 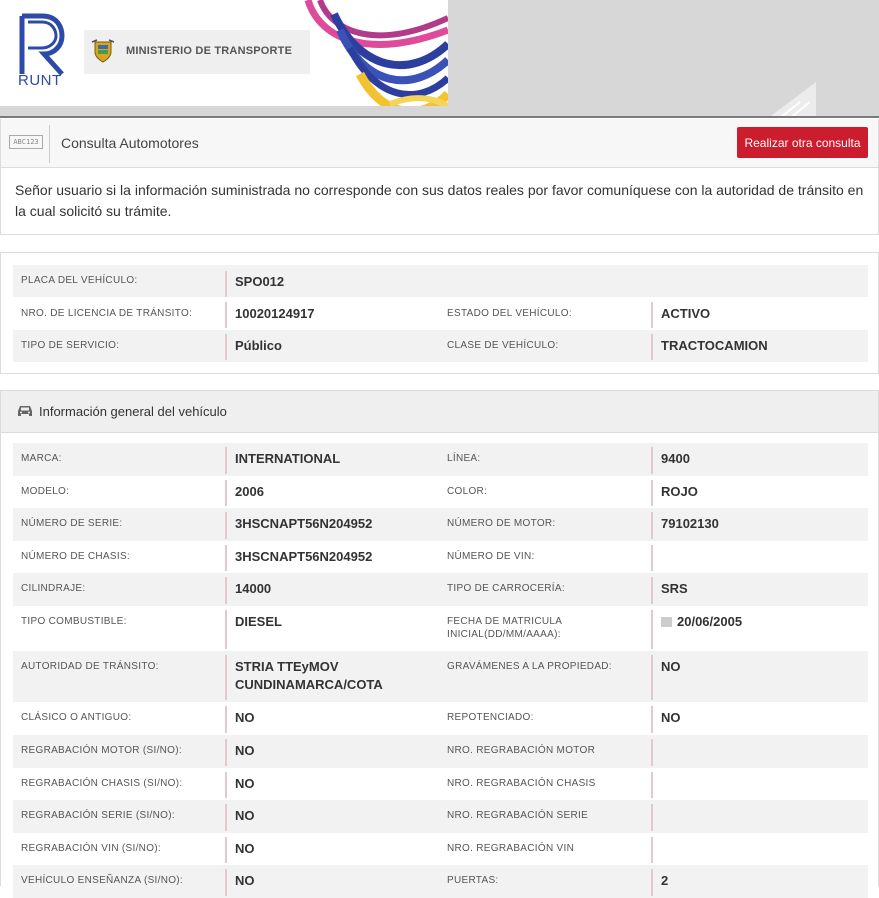 What do you see at coordinates (270, 315) in the screenshot?
I see `license-number-value: 10020124917` at bounding box center [270, 315].